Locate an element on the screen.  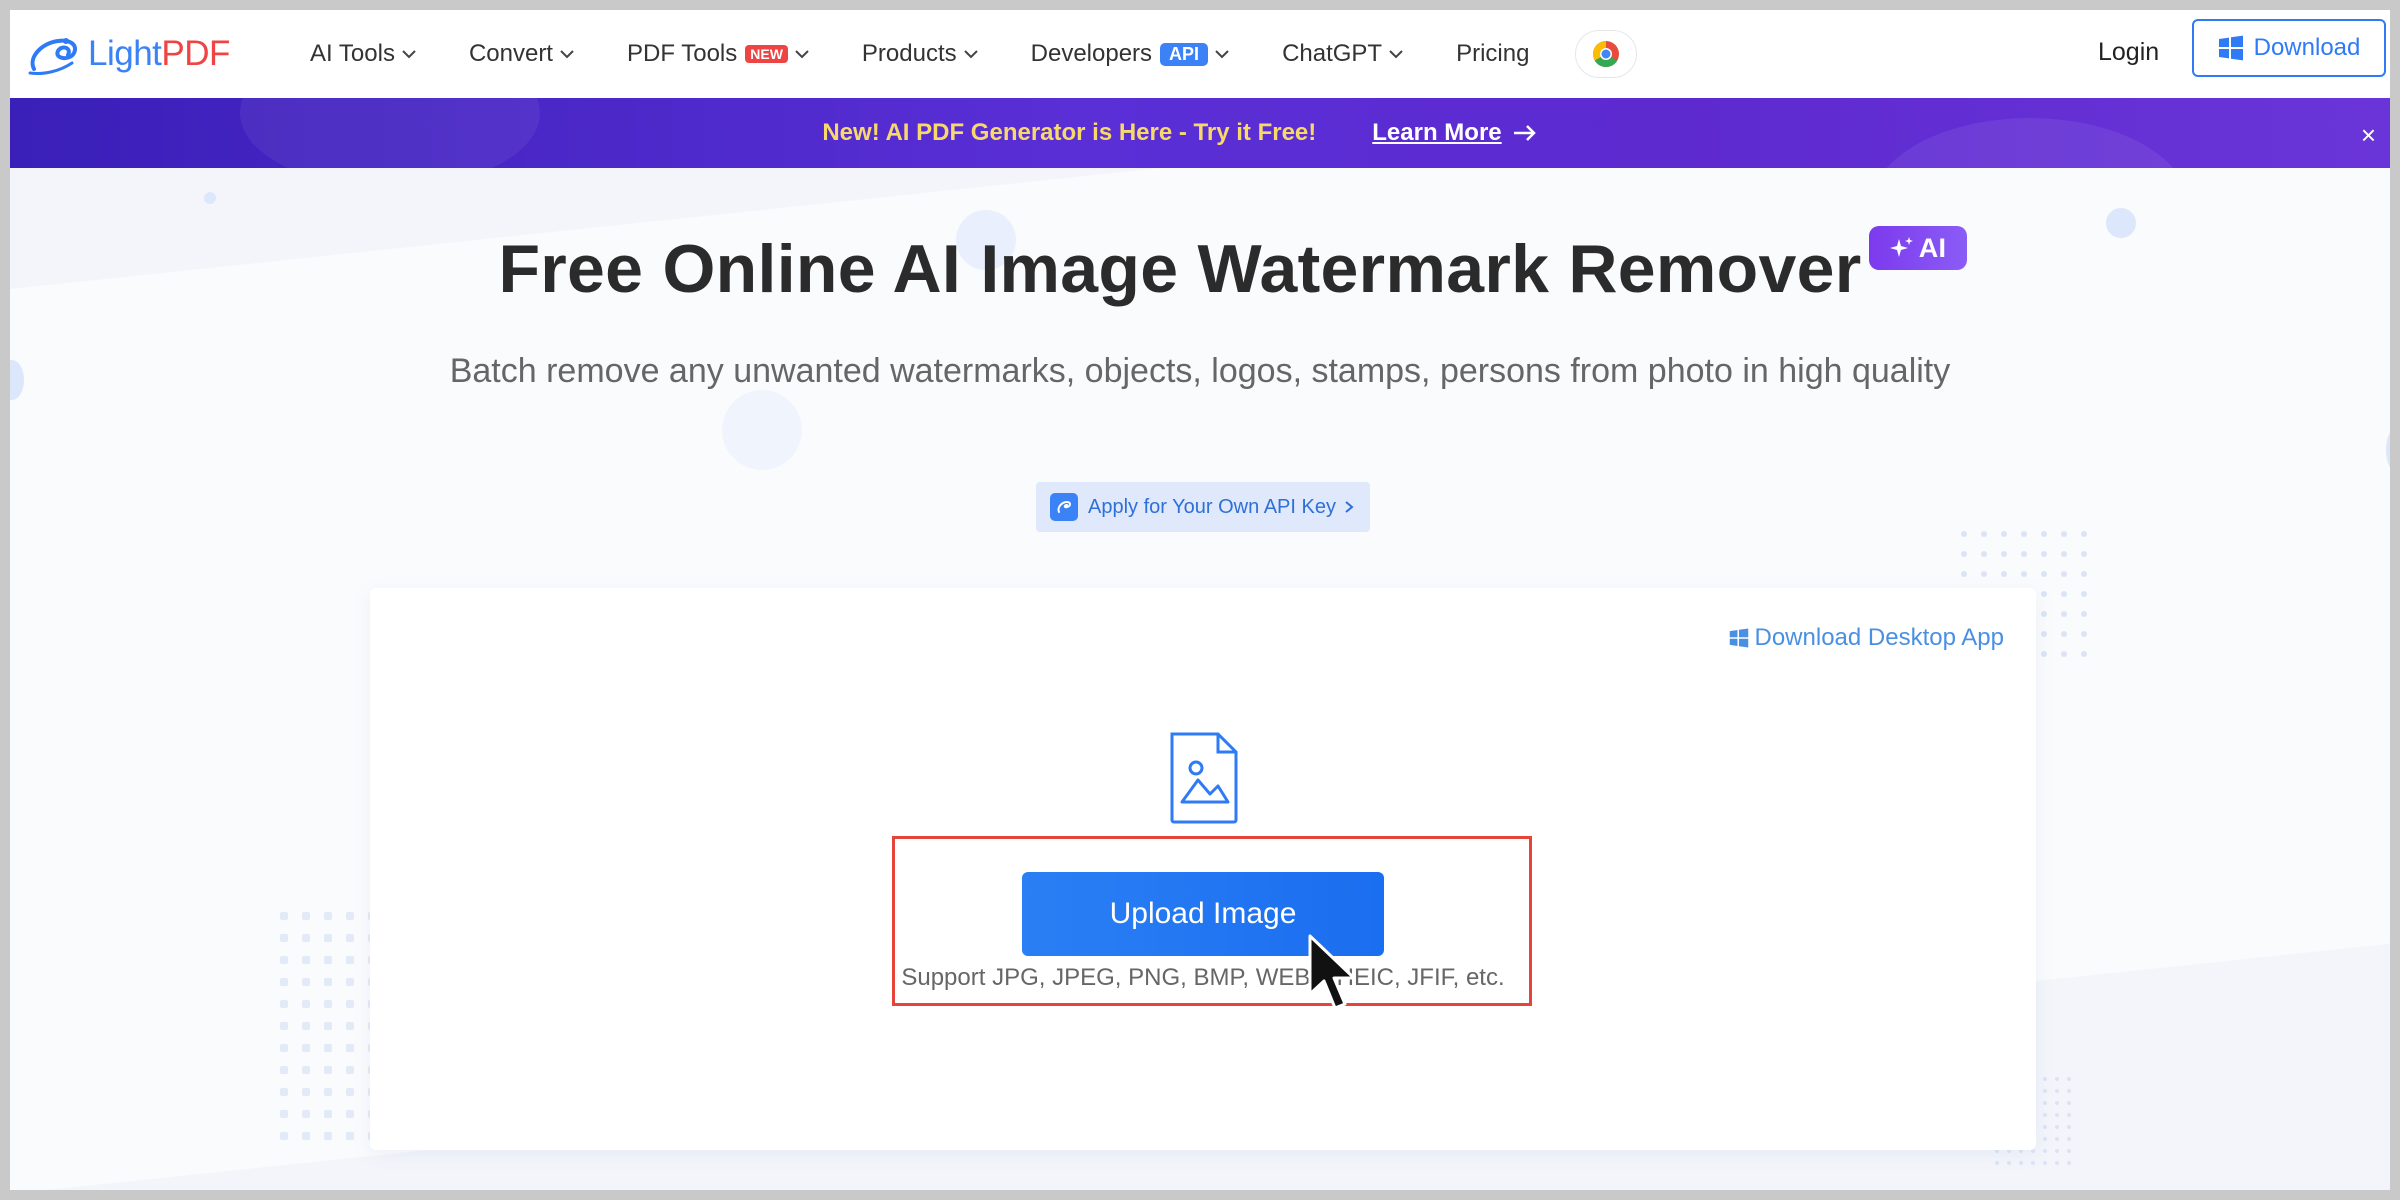
banner-close-button: × is located at coordinates (2368, 135).